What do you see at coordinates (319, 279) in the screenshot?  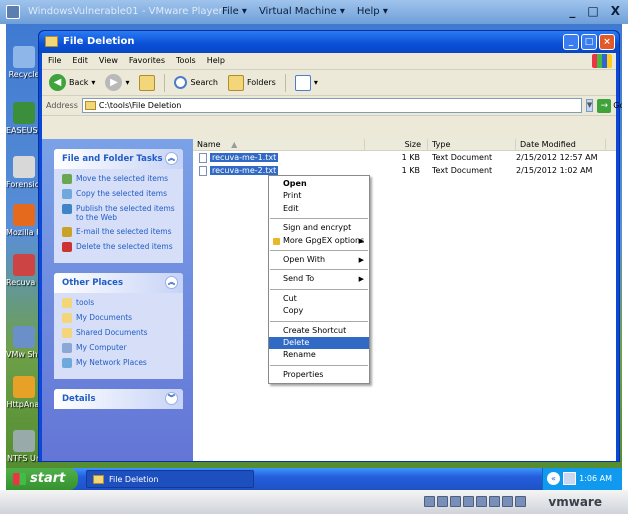 I see `menu-item-send-to: Send To ▶` at bounding box center [319, 279].